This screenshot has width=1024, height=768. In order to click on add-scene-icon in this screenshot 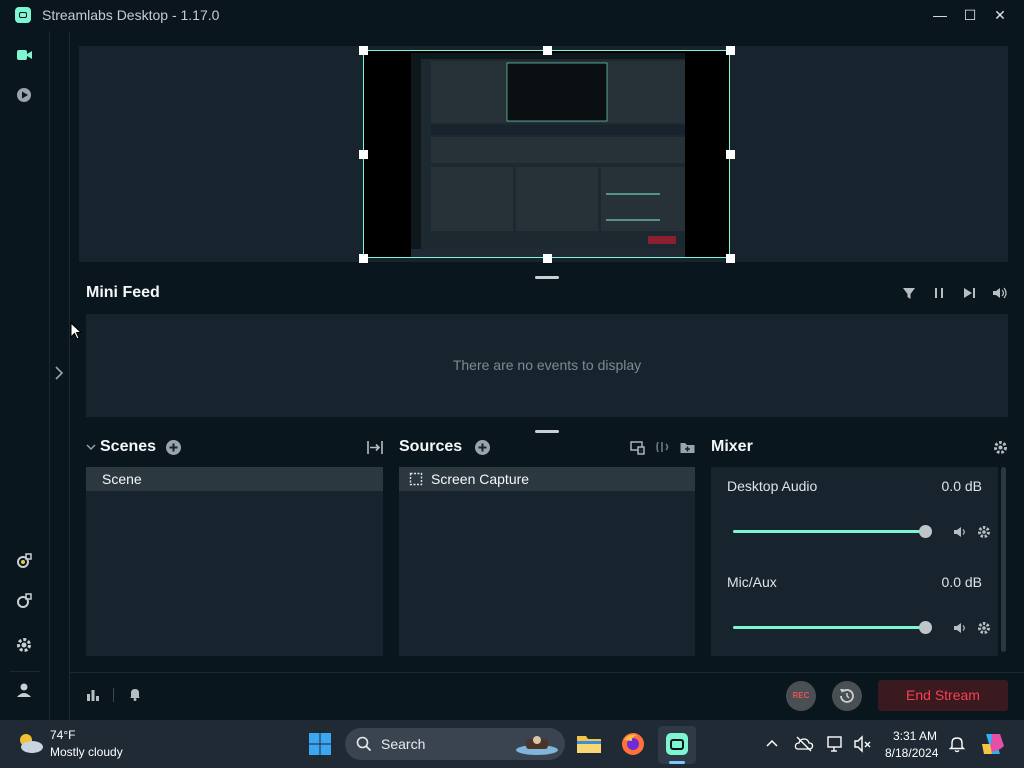, I will do `click(173, 447)`.